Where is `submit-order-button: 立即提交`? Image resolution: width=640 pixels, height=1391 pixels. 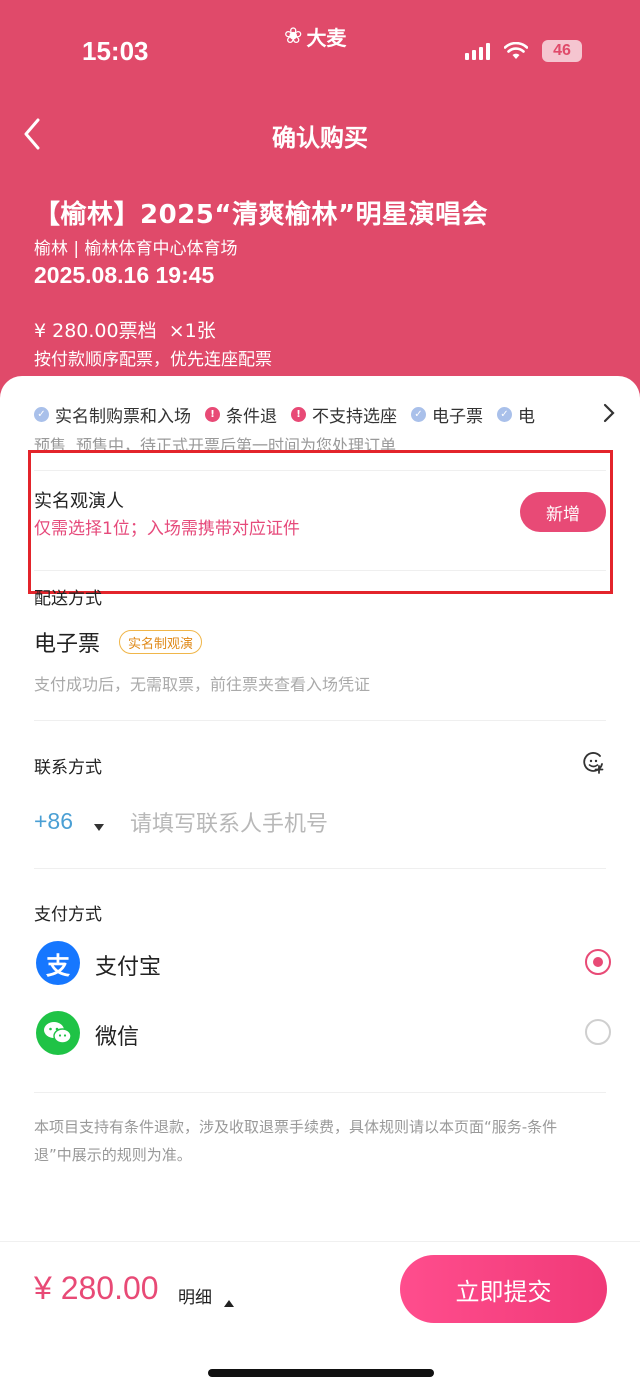 submit-order-button: 立即提交 is located at coordinates (503, 1289).